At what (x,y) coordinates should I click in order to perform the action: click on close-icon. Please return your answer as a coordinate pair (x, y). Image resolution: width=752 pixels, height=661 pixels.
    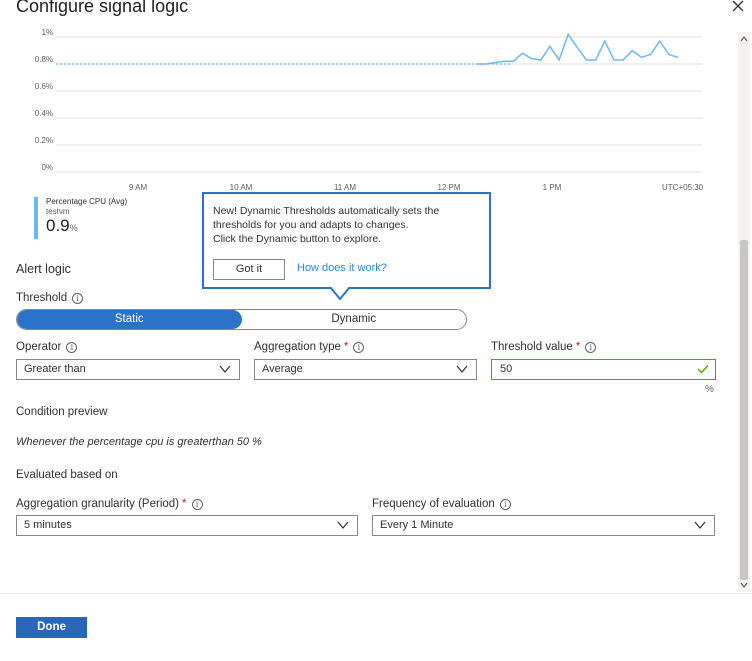
    Looking at the image, I should click on (738, 7).